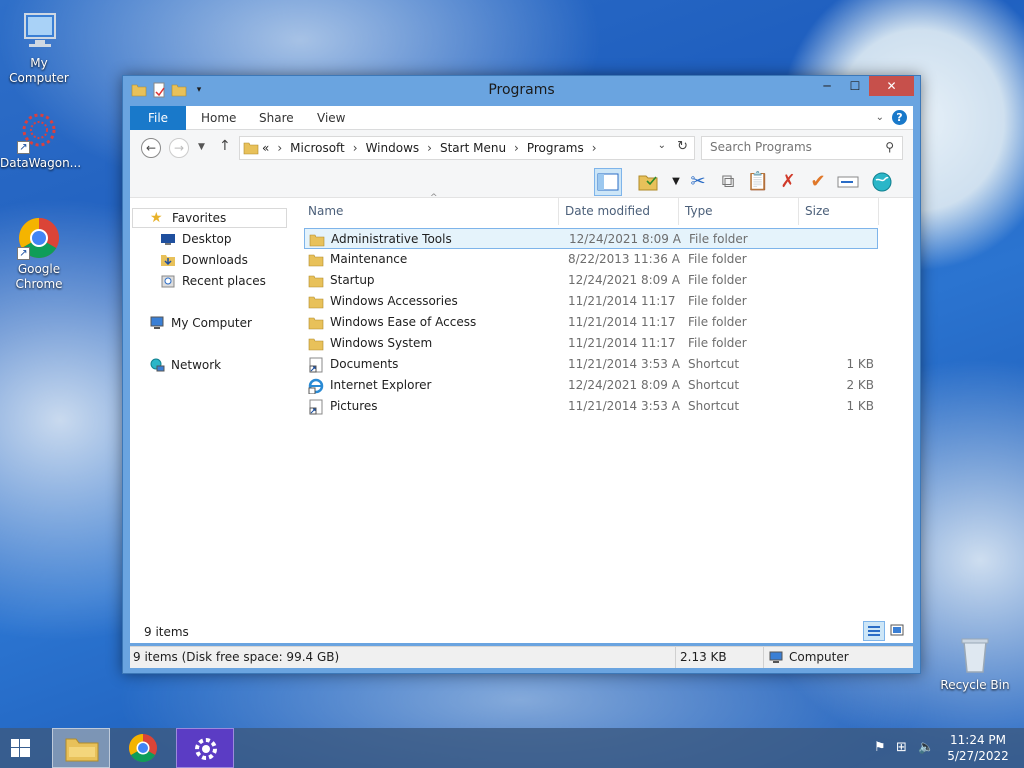  Describe the element at coordinates (276, 118) in the screenshot. I see `tab-share: Share` at that location.